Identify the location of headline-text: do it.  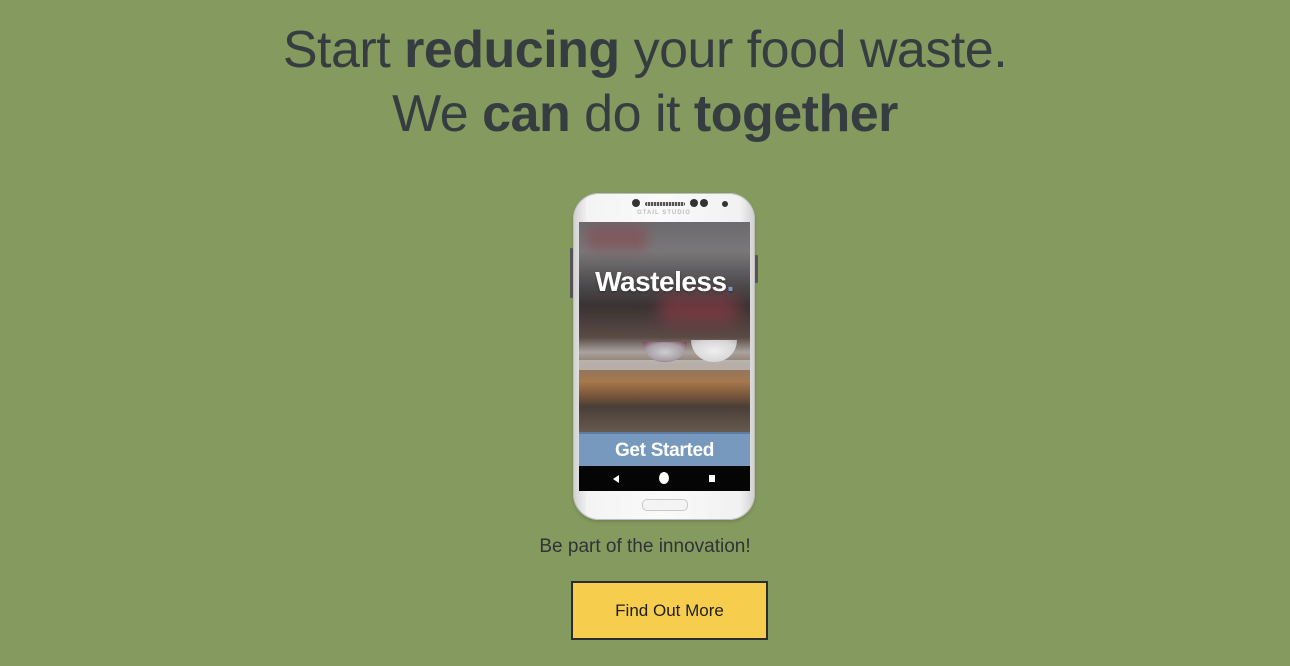
(632, 114).